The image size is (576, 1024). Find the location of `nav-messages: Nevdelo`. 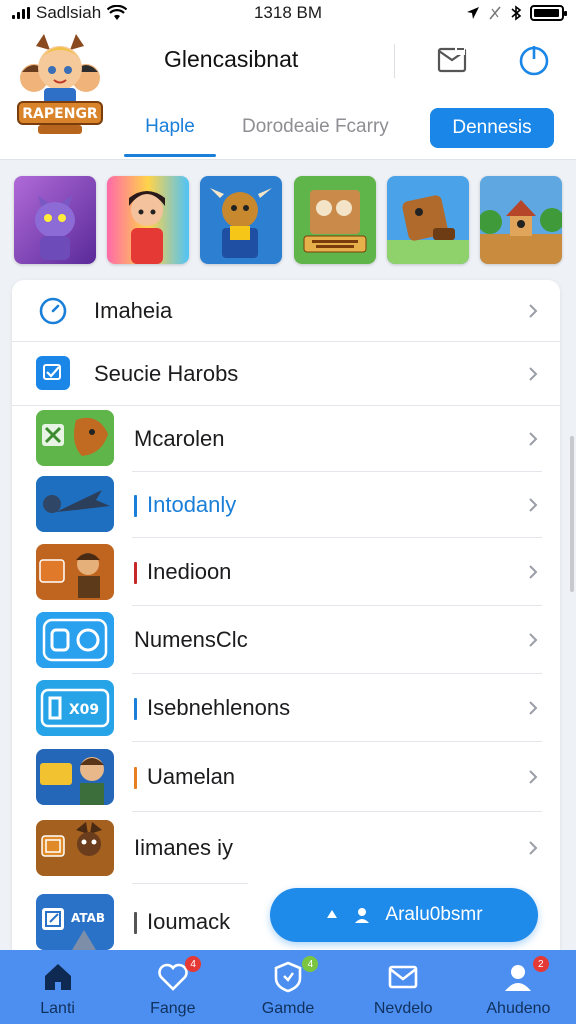

nav-messages: Nevdelo is located at coordinates (403, 987).